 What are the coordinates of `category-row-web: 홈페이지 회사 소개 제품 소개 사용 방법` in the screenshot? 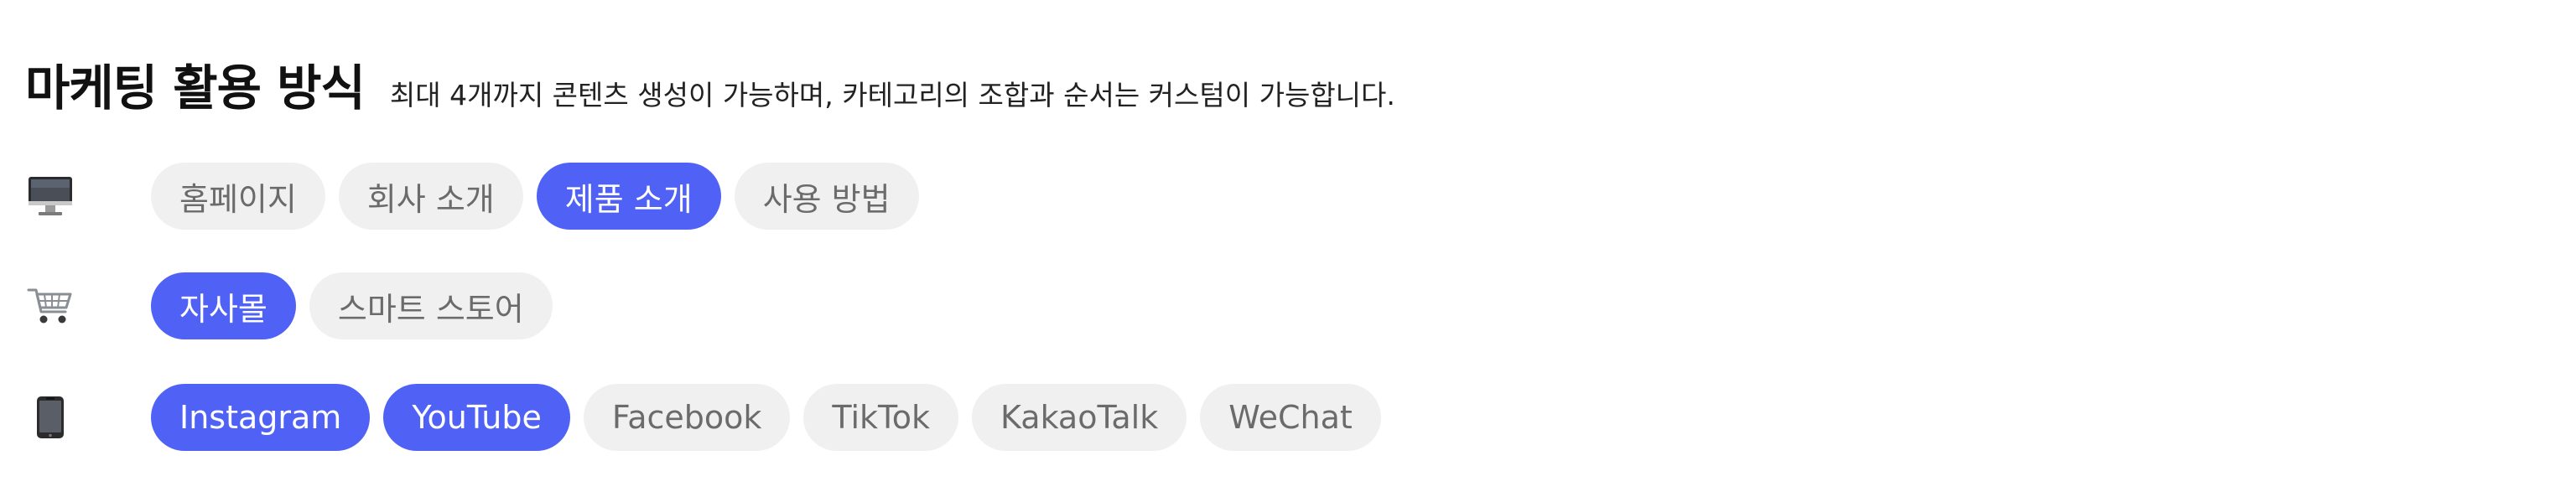 It's located at (472, 196).